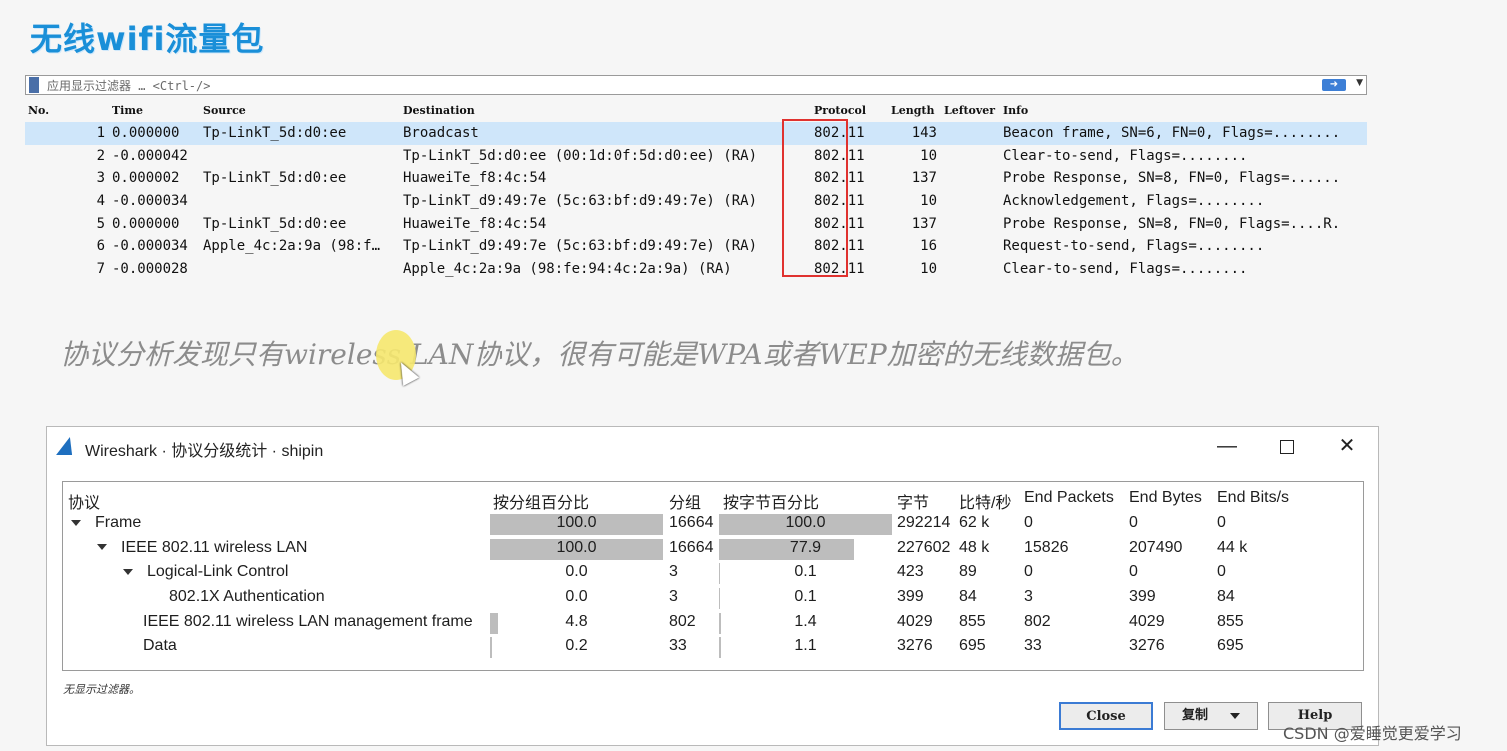 This screenshot has height=751, width=1507. What do you see at coordinates (100, 201) in the screenshot?
I see `cell-no: 4` at bounding box center [100, 201].